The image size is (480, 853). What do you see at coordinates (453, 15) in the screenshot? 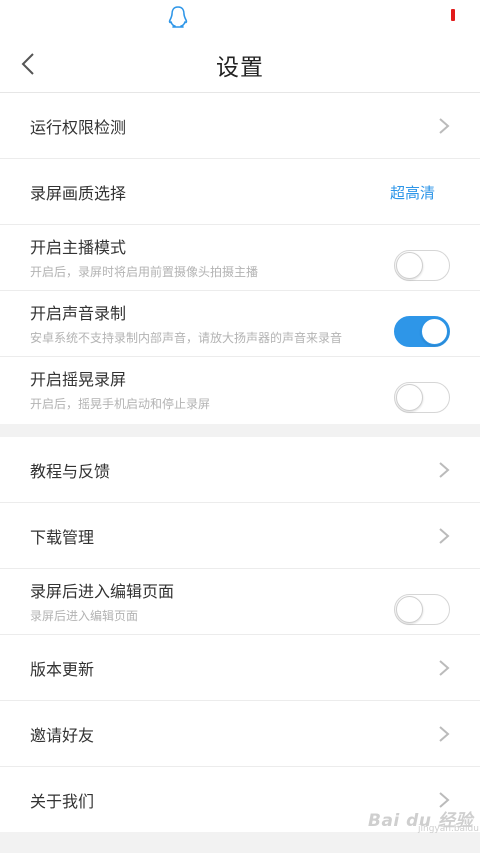
I see `battery-icon` at bounding box center [453, 15].